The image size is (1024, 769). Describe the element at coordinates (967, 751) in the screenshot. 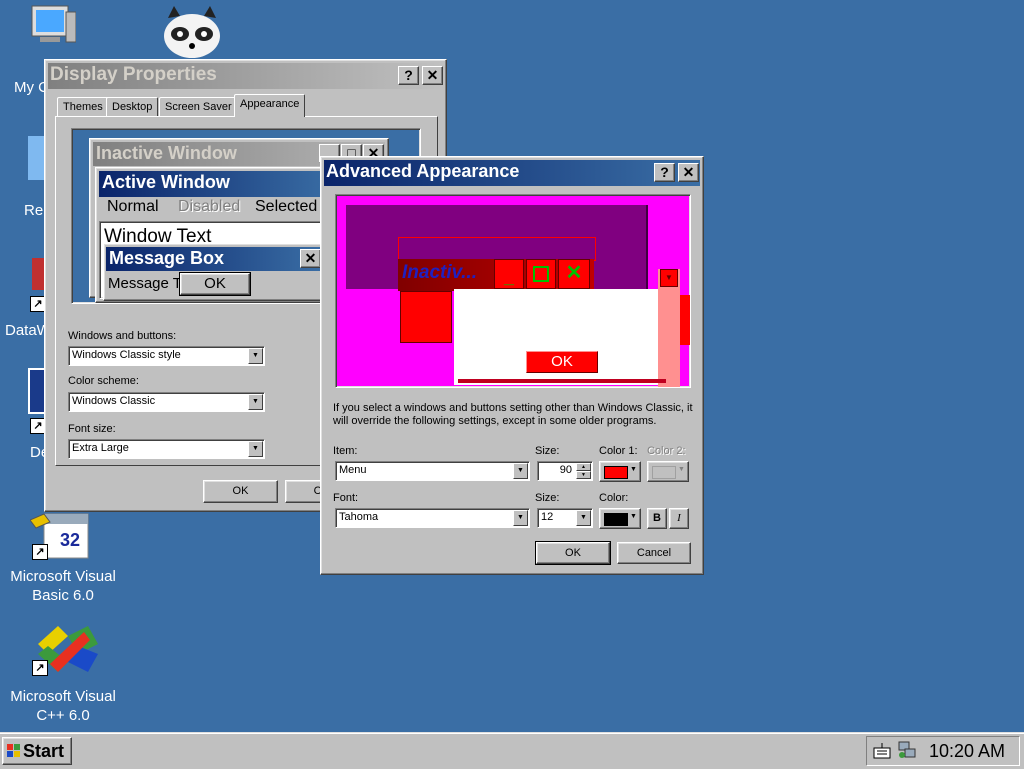

I see `clock: 10:20 AM` at that location.